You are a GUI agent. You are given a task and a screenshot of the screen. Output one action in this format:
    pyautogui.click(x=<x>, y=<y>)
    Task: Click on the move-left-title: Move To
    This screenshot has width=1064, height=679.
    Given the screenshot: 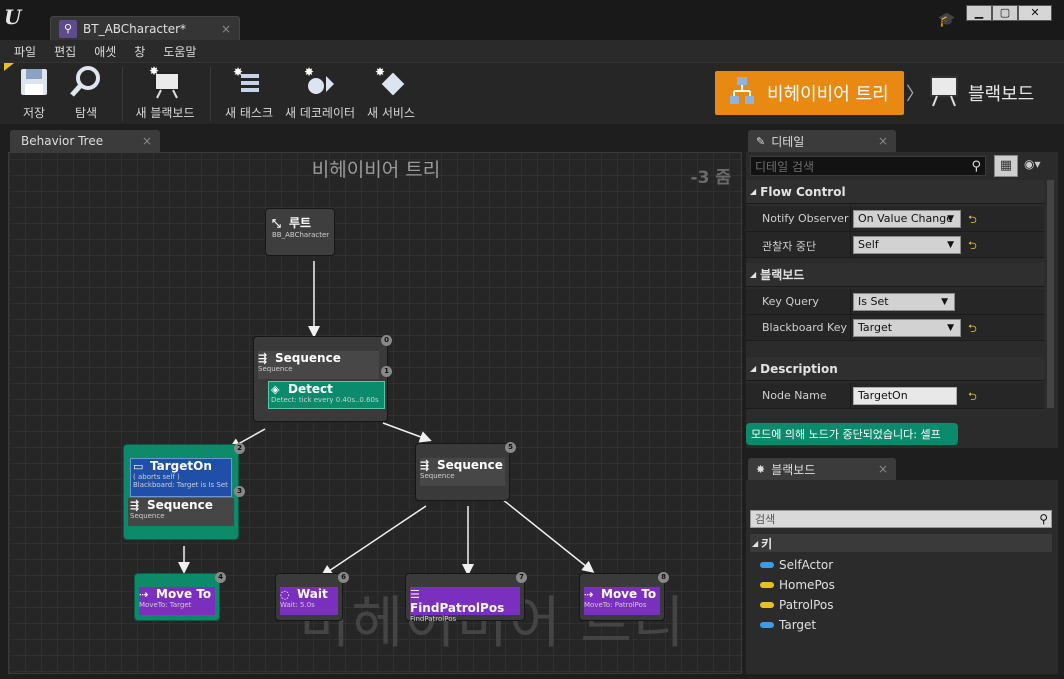 What is the action you would take?
    pyautogui.click(x=184, y=594)
    